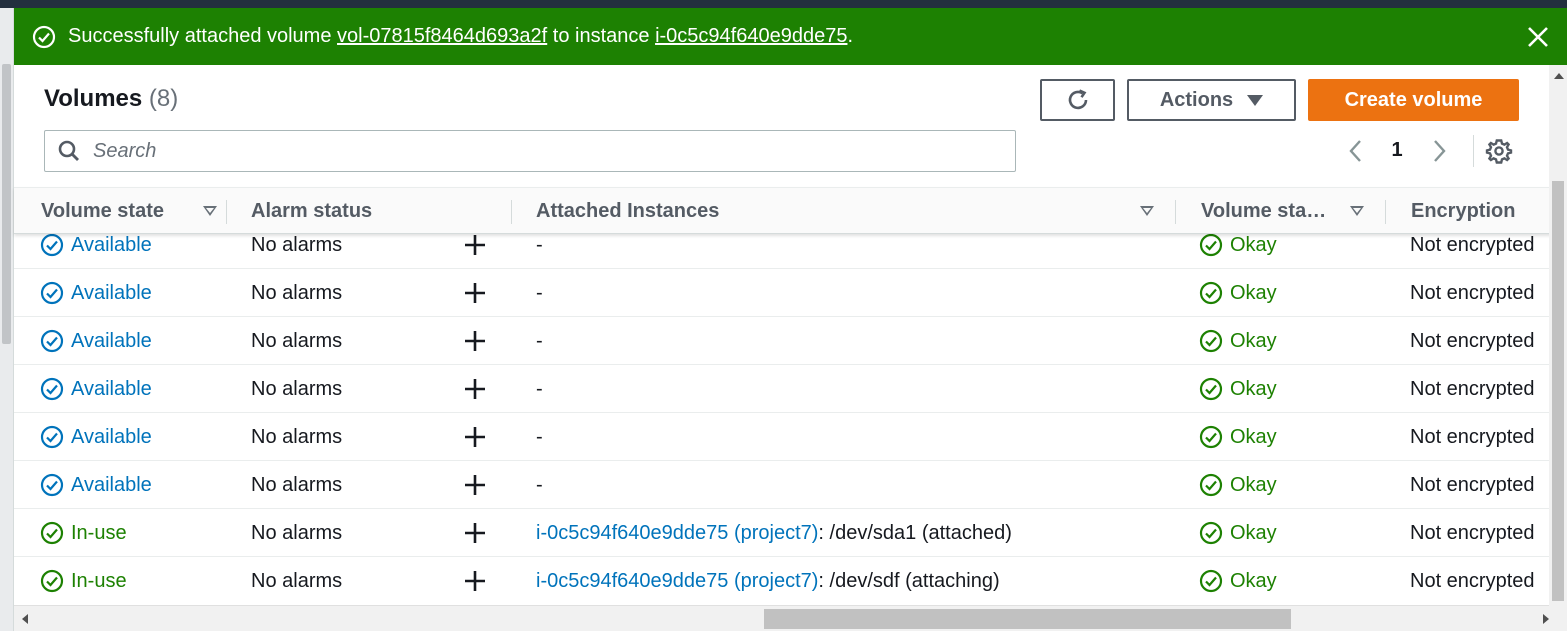  I want to click on page-number-current: 1, so click(1397, 150).